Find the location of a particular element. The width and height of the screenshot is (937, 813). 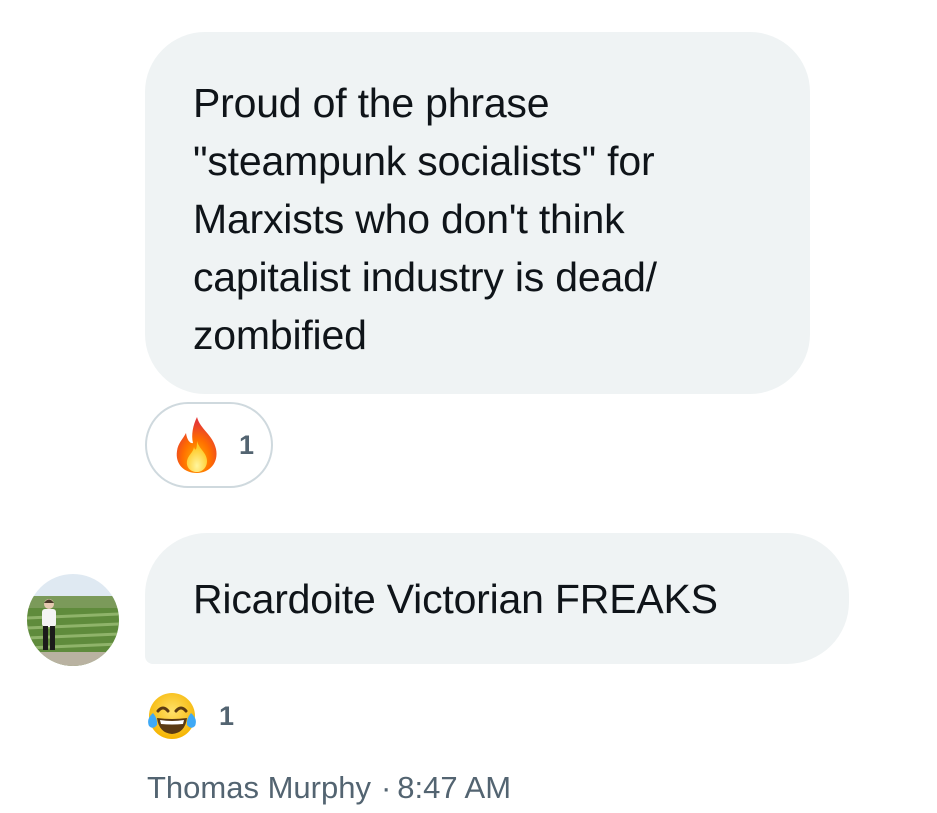

fire-emoji-icon is located at coordinates (196, 445).